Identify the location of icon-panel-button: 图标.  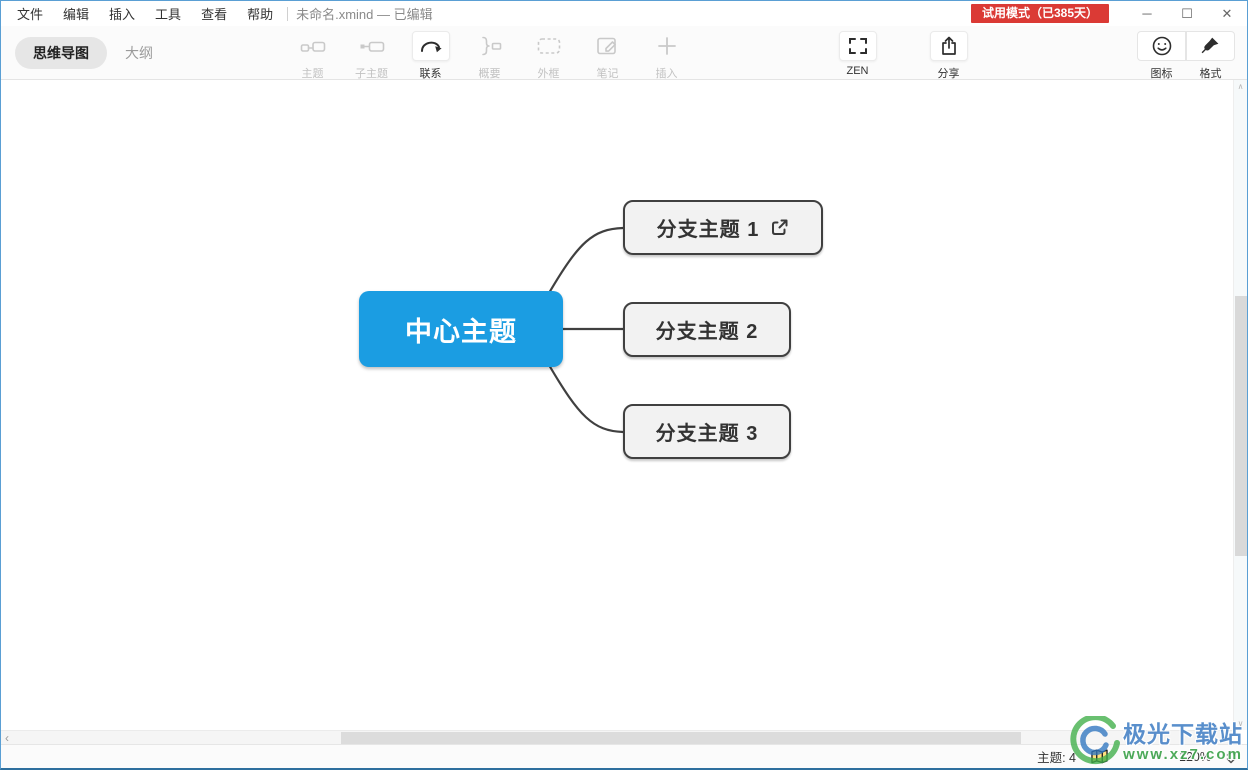
(1161, 56).